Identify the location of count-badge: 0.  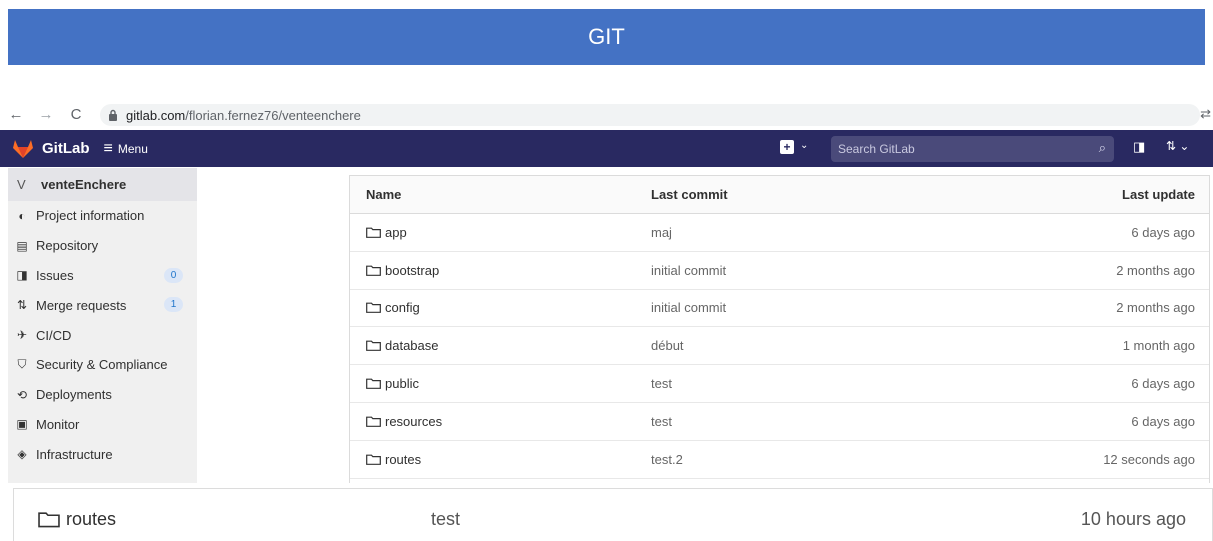
(173, 275).